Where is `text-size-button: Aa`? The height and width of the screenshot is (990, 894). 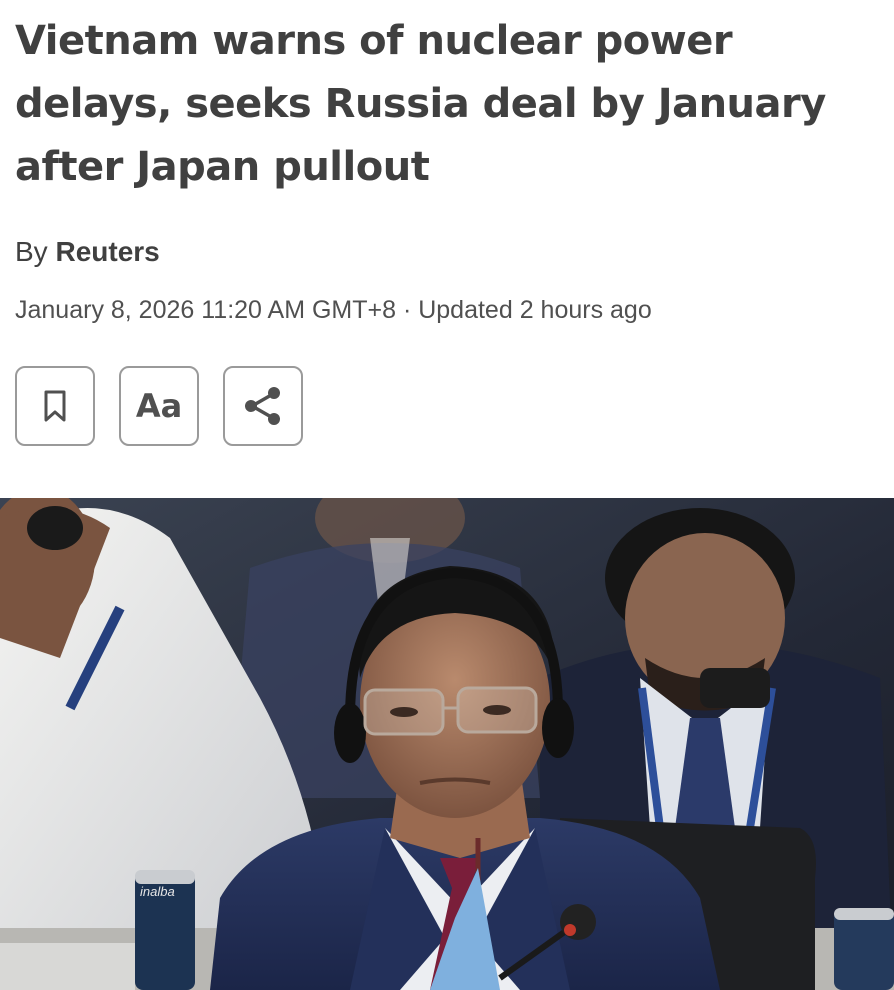
text-size-button: Aa is located at coordinates (159, 406).